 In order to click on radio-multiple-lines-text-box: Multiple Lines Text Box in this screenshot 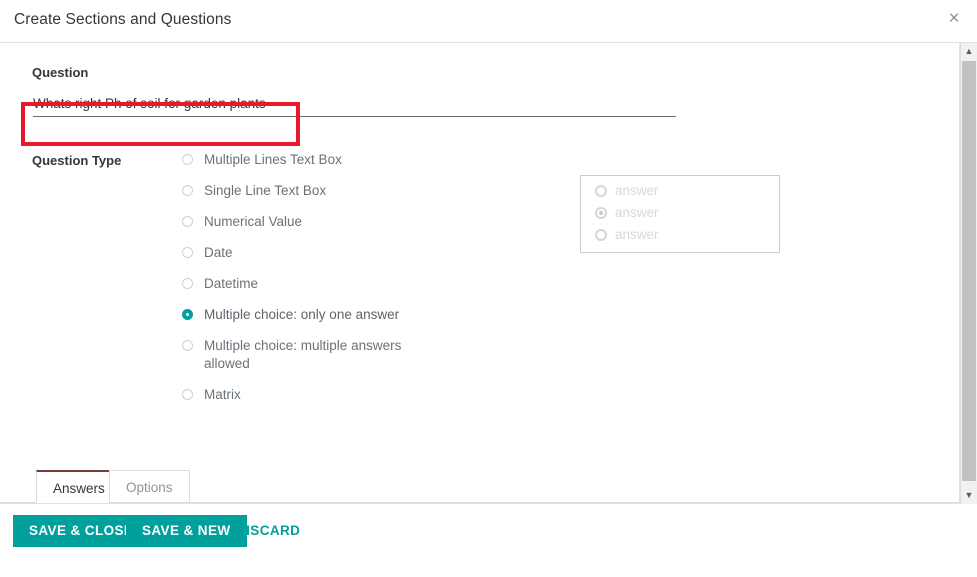, I will do `click(300, 160)`.